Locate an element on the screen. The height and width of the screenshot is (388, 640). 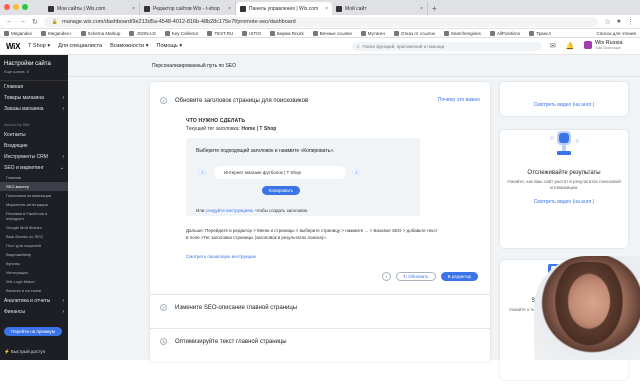
browser-tab-1: Мои сайты | Wix.com × is located at coordinates (92, 8).